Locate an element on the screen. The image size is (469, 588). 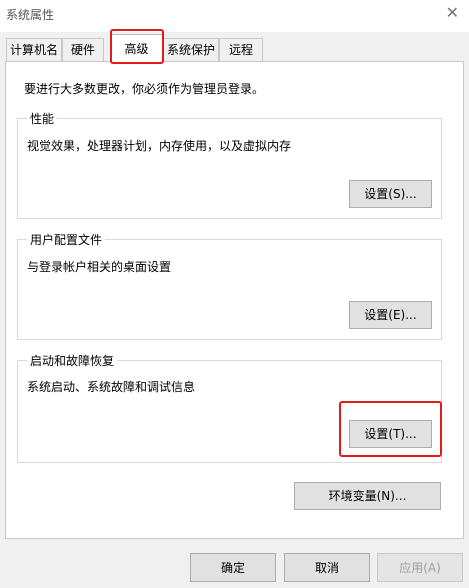
performance-legend: 性能 is located at coordinates (42, 118).